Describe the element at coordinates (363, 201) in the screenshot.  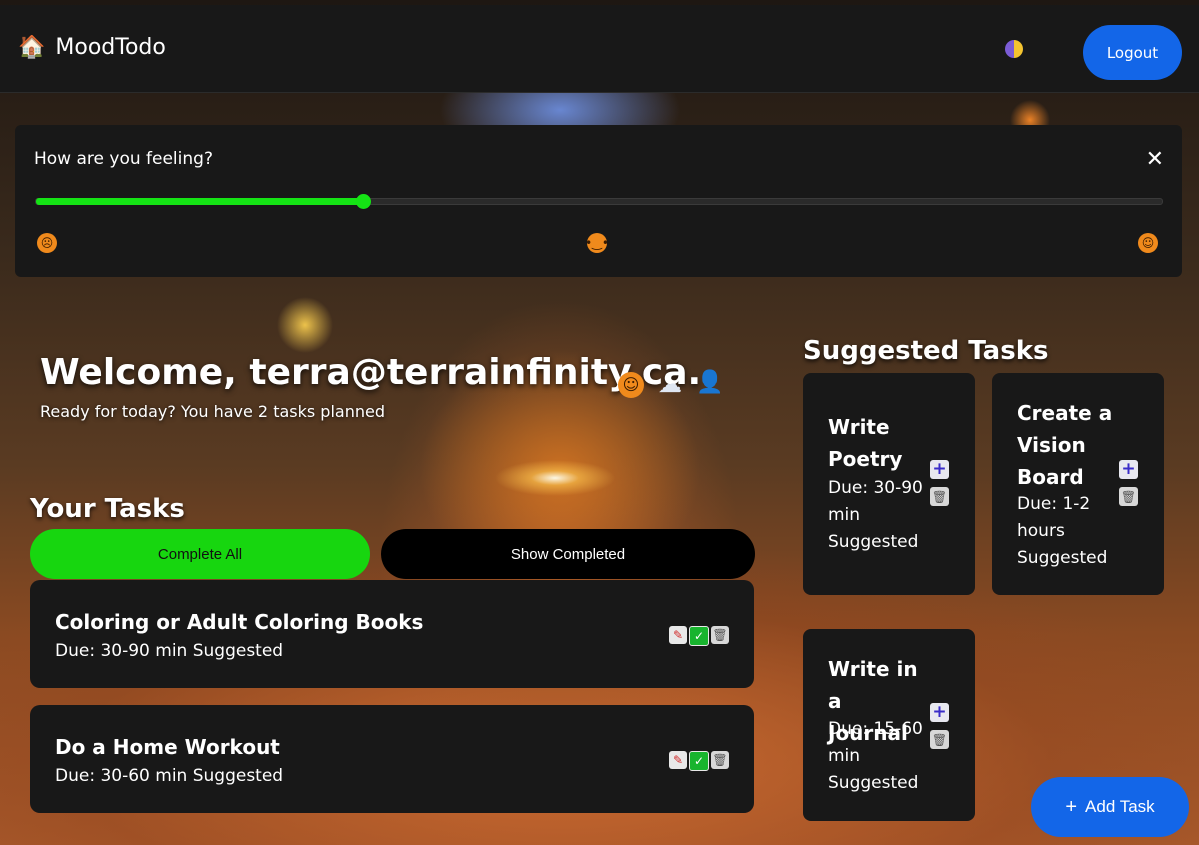
I see `mood-slider-thumb` at that location.